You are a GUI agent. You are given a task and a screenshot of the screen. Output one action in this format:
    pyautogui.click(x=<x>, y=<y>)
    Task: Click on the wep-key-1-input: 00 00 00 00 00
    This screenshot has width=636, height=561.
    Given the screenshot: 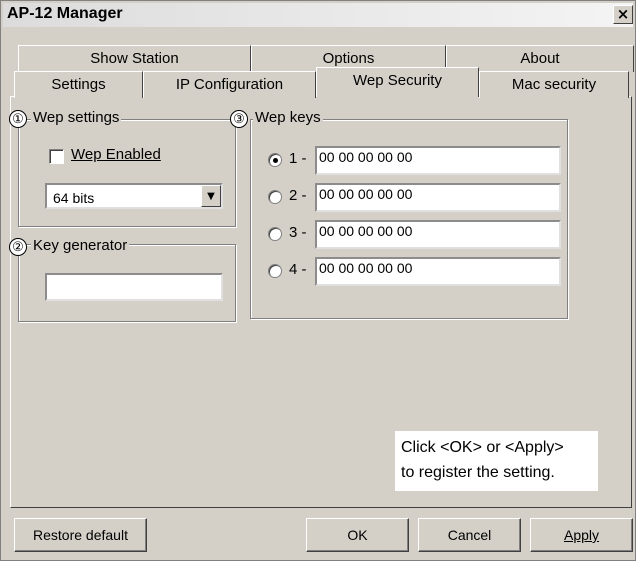 What is the action you would take?
    pyautogui.click(x=438, y=160)
    